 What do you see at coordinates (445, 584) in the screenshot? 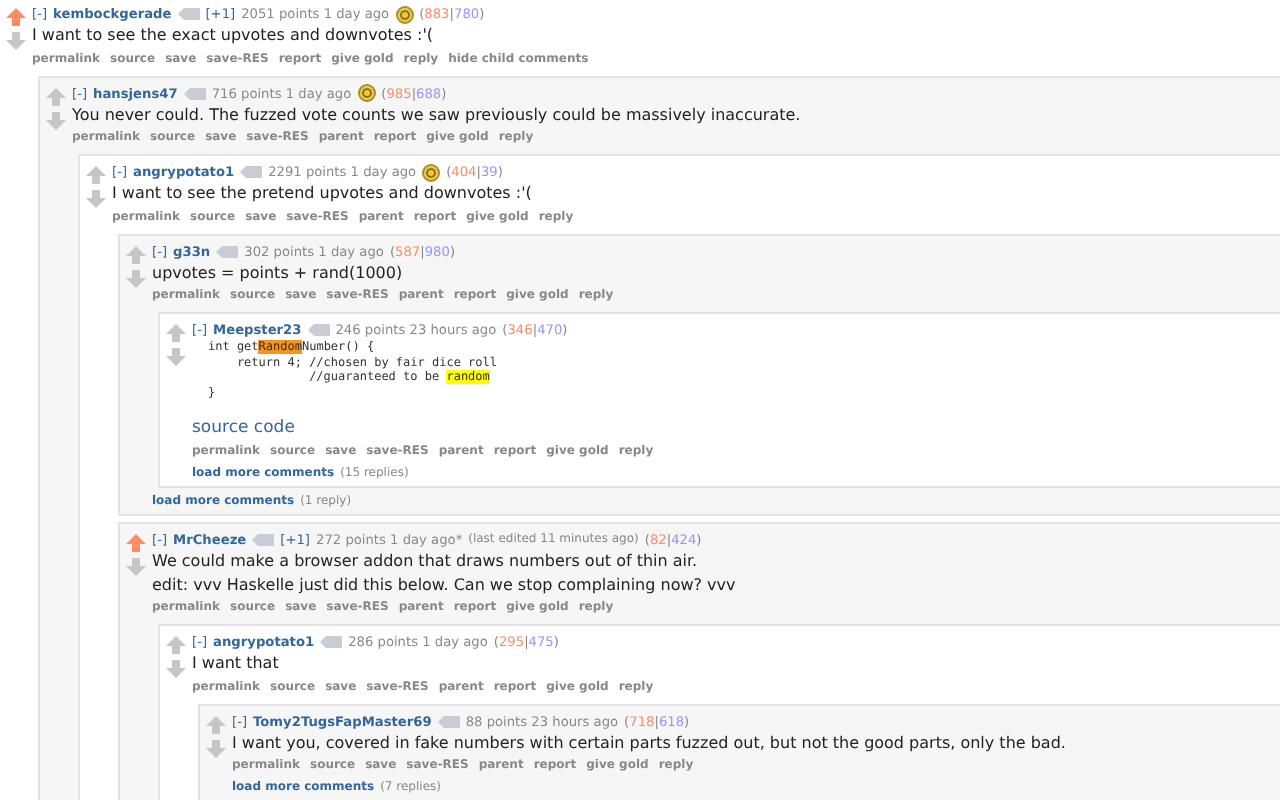
I see `comment-text: edit: vvv Haskelle just did this below. Can we stop complaining now? vvv` at bounding box center [445, 584].